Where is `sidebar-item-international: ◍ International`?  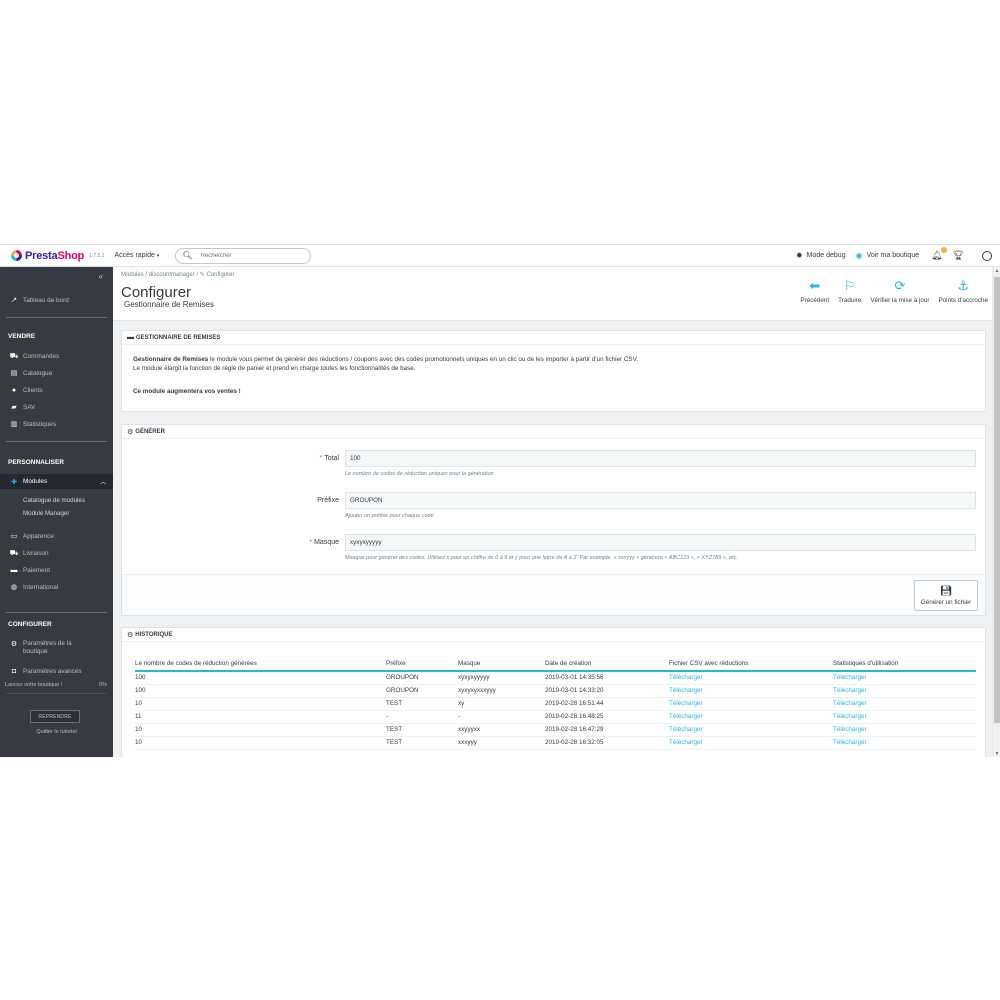
sidebar-item-international: ◍ International is located at coordinates (56, 587).